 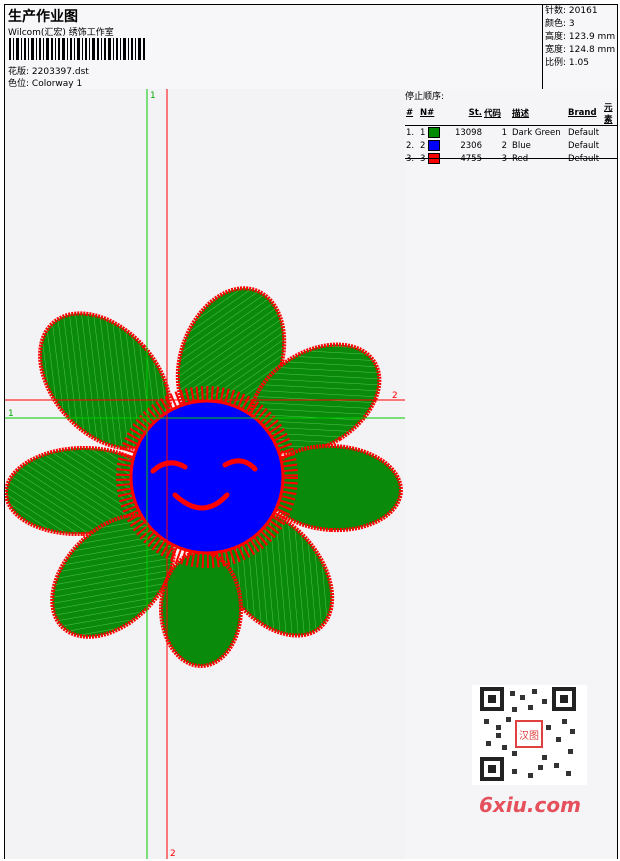 I want to click on watermark-text: 6xiu.com, so click(x=530, y=805).